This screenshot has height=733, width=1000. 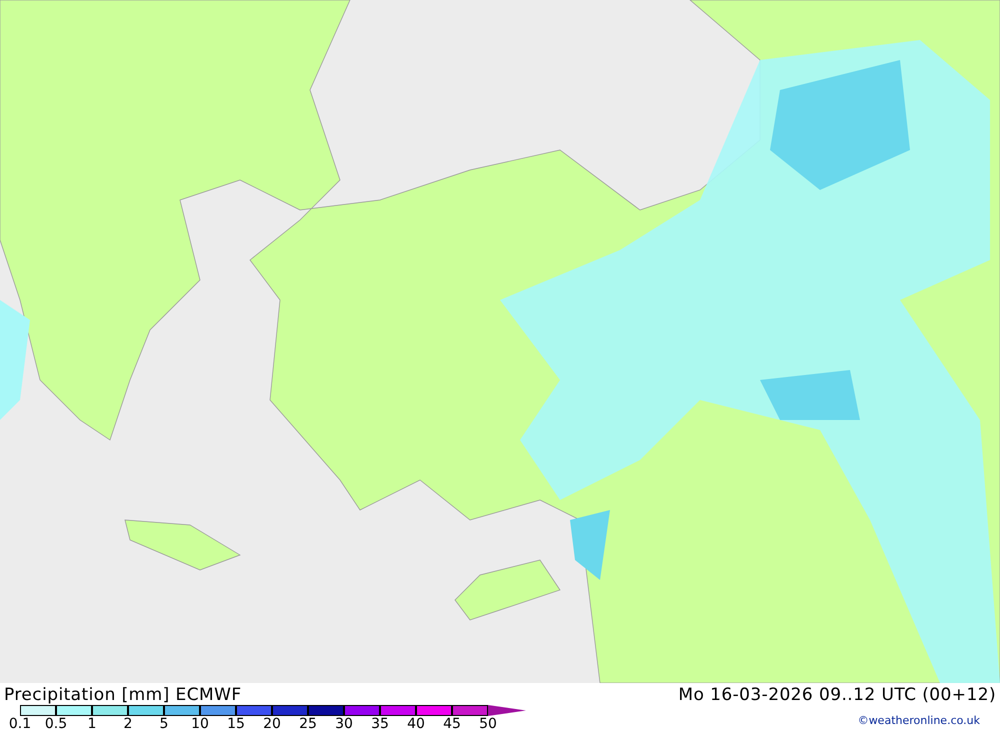 What do you see at coordinates (56, 724) in the screenshot?
I see `legend-label: 0.5` at bounding box center [56, 724].